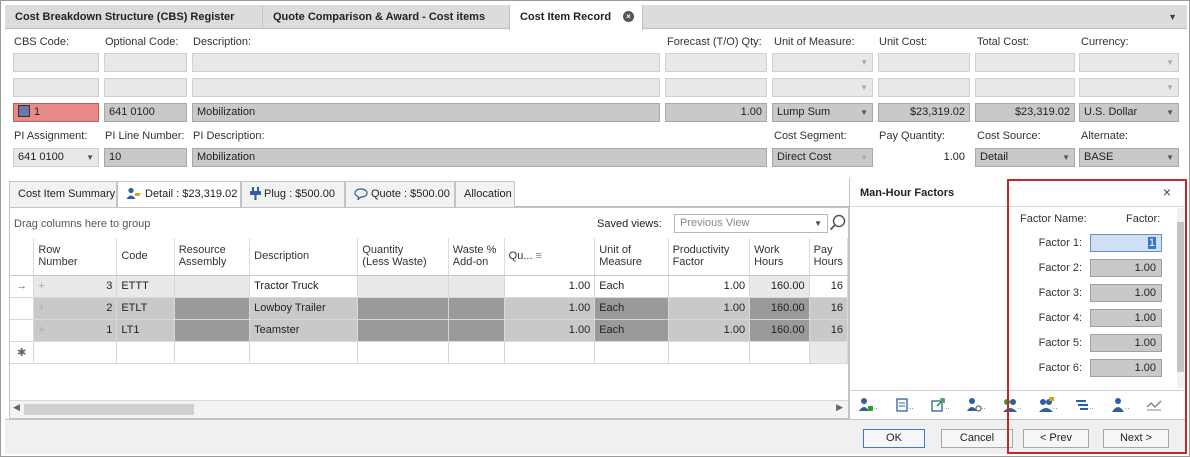  I want to click on tab-list-dropdown-icon: ▼, so click(1172, 17).